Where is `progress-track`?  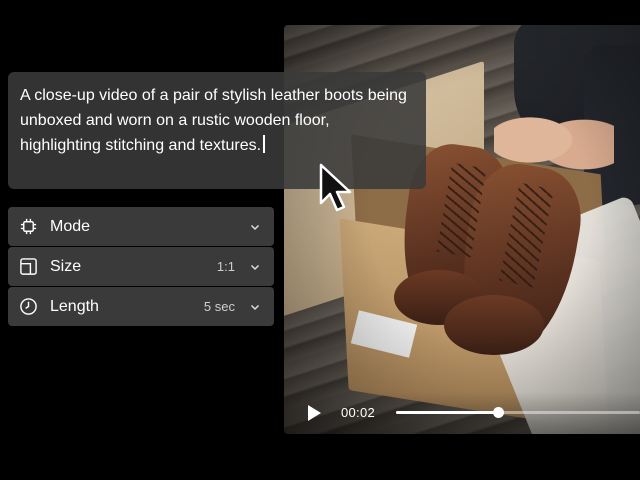 progress-track is located at coordinates (518, 412).